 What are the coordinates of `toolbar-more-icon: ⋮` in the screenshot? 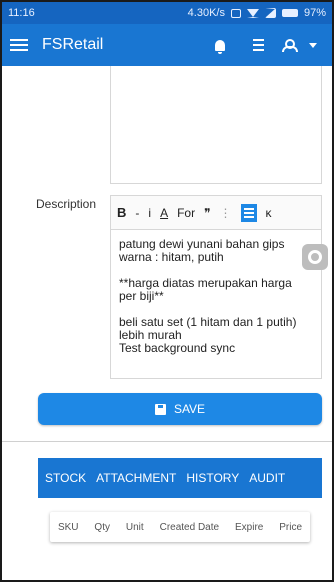 It's located at (226, 213).